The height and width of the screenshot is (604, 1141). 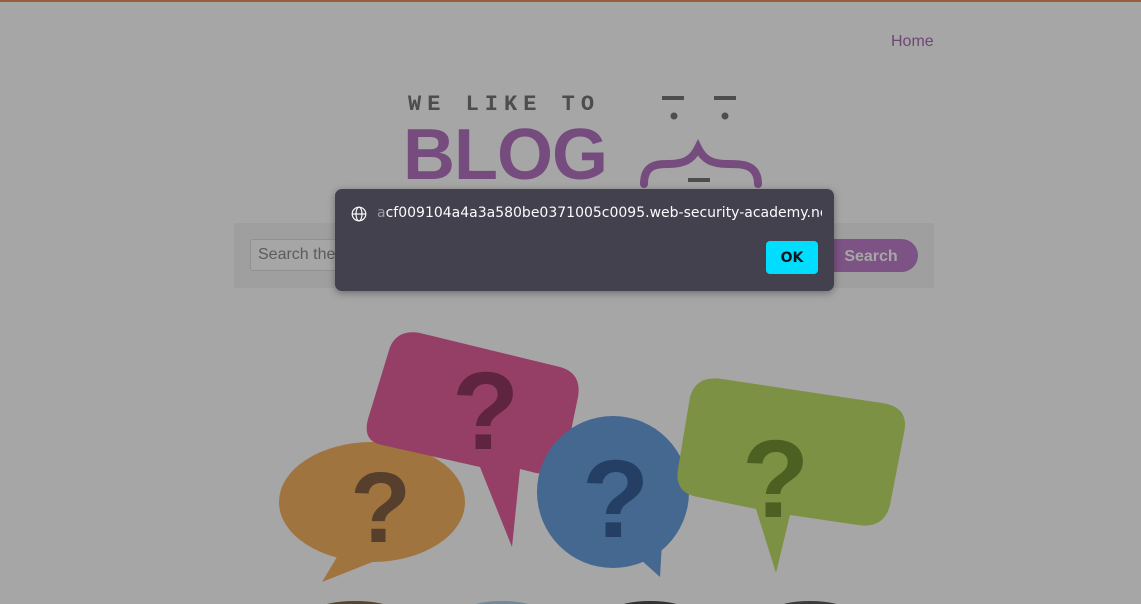 What do you see at coordinates (381, 213) in the screenshot?
I see `dialog-origin-prefix: a` at bounding box center [381, 213].